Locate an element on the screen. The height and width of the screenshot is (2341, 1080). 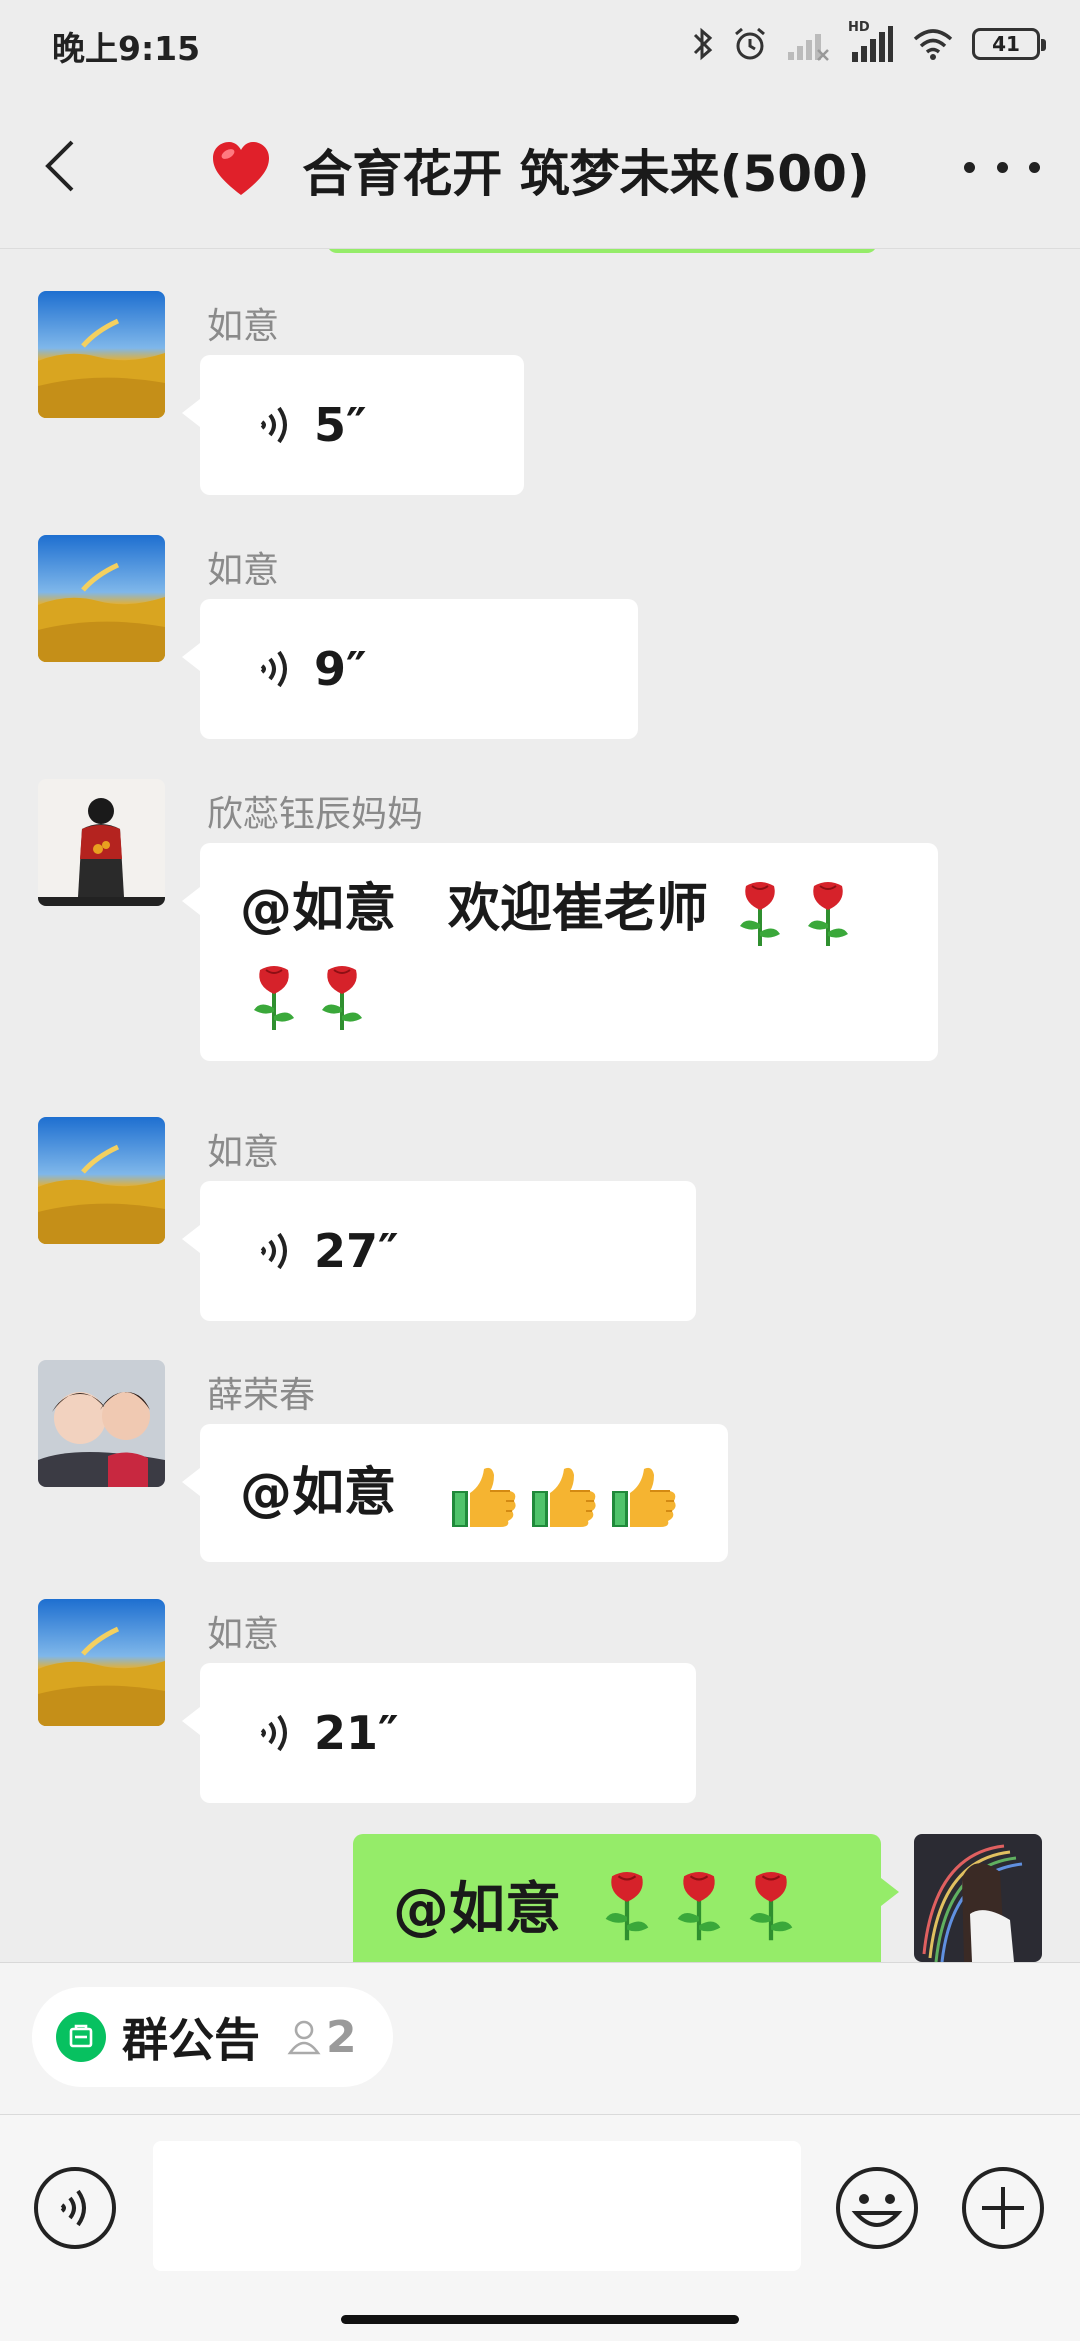
avatar-two-people is located at coordinates (101, 1423).